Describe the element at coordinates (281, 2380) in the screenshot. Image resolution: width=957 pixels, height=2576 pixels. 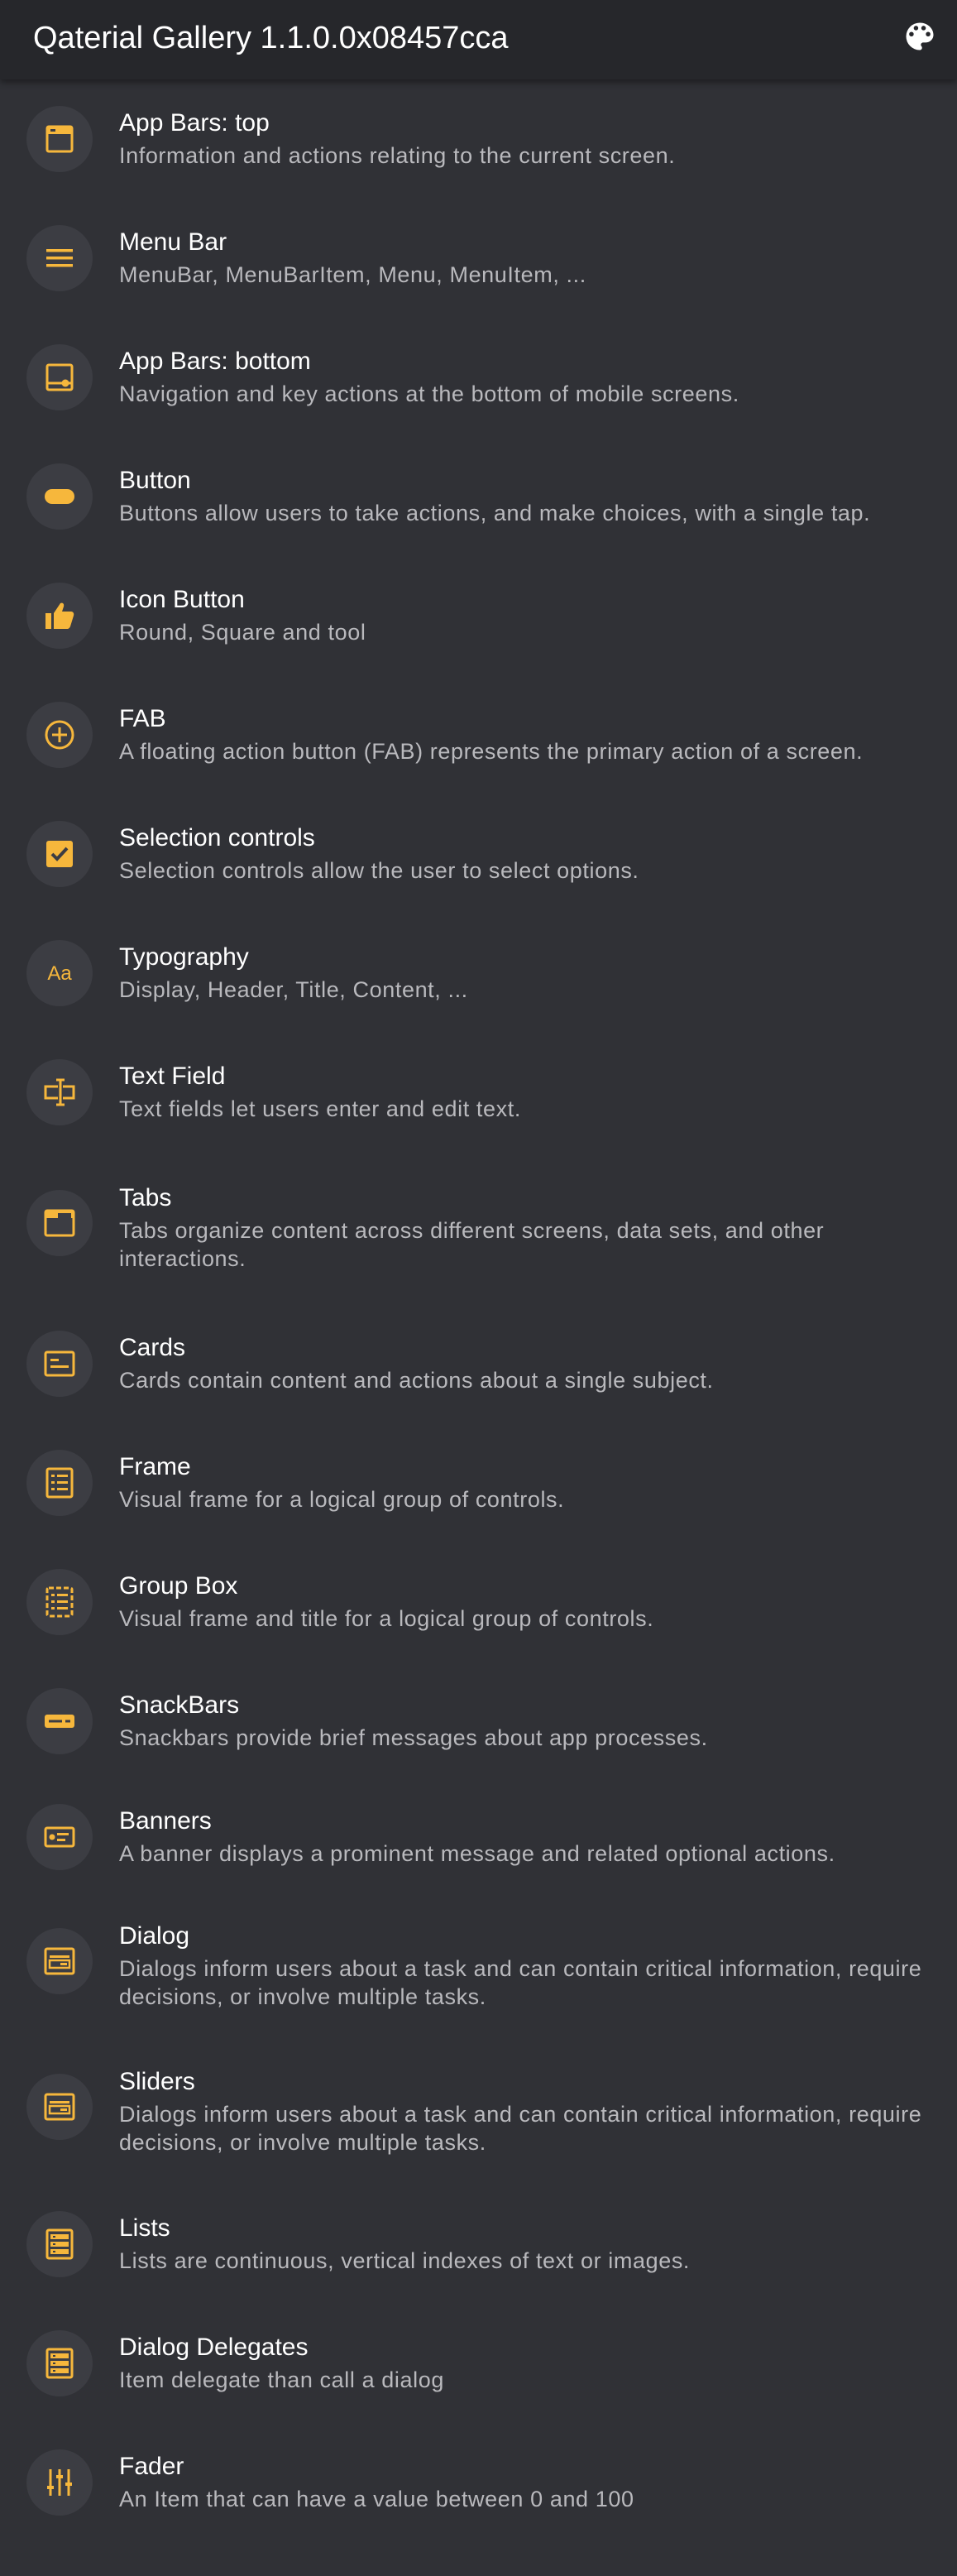
I see `item-description: Item delegate than call a dialog` at that location.